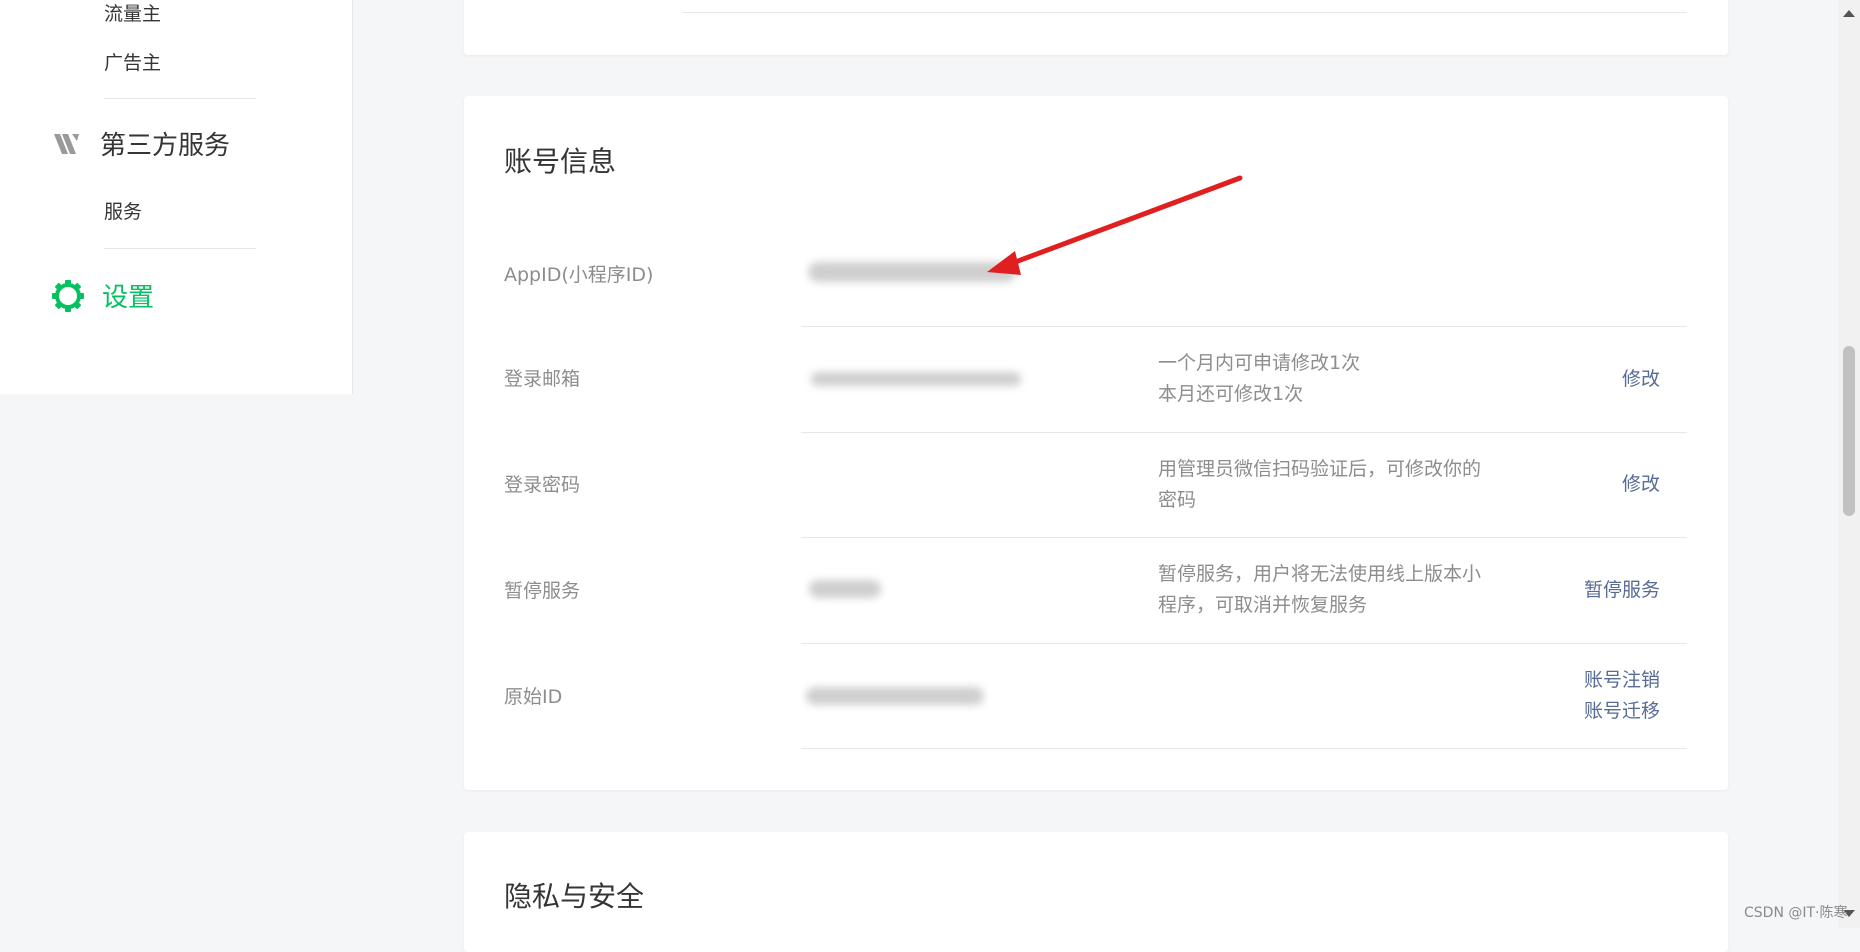 Image resolution: width=1860 pixels, height=952 pixels. I want to click on gear-icon, so click(68, 298).